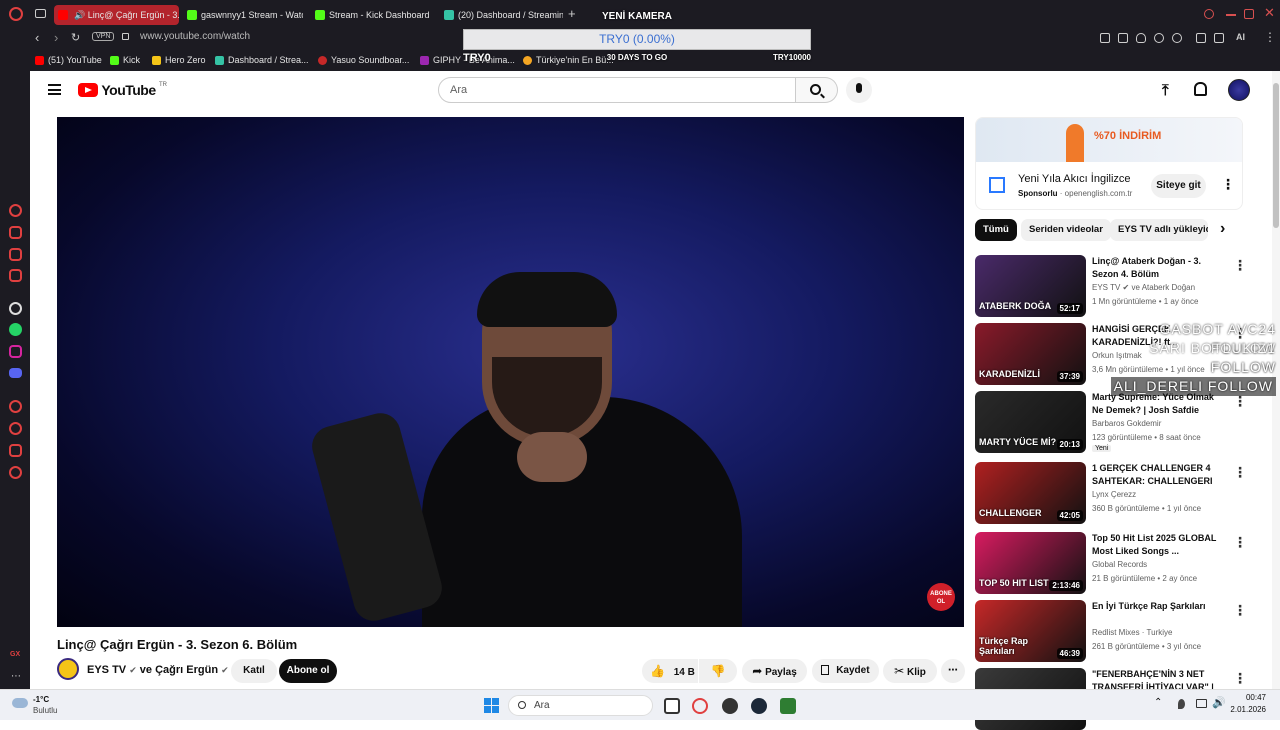  Describe the element at coordinates (373, 15) in the screenshot. I see `tab-kick-dashboard: Stream - Kick Dashboard` at that location.